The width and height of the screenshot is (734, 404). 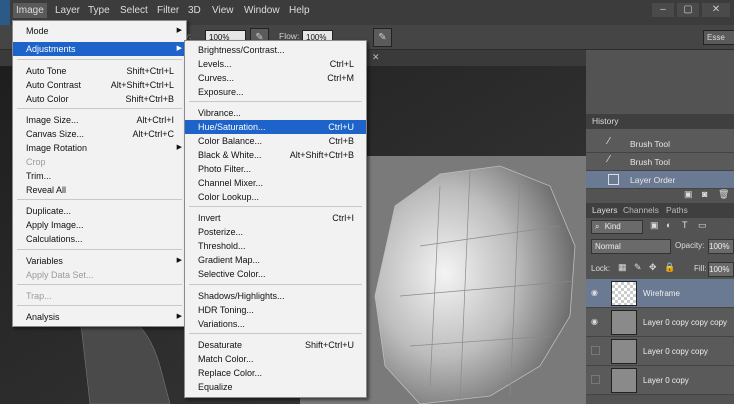 I want to click on shortcut-label: Ctrl+M, so click(x=340, y=78).